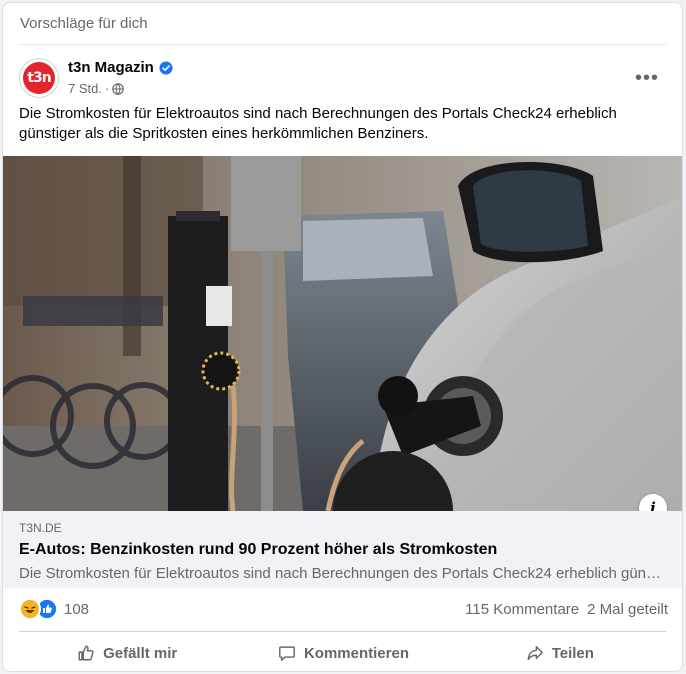 The image size is (686, 674). I want to click on like-label: Gefällt mir, so click(140, 653).